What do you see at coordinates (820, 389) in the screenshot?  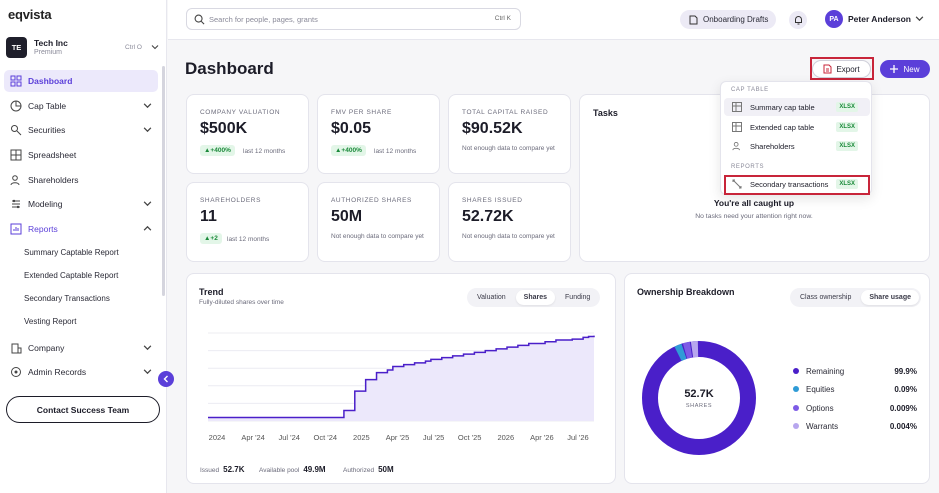 I see `legend-name: Equities` at bounding box center [820, 389].